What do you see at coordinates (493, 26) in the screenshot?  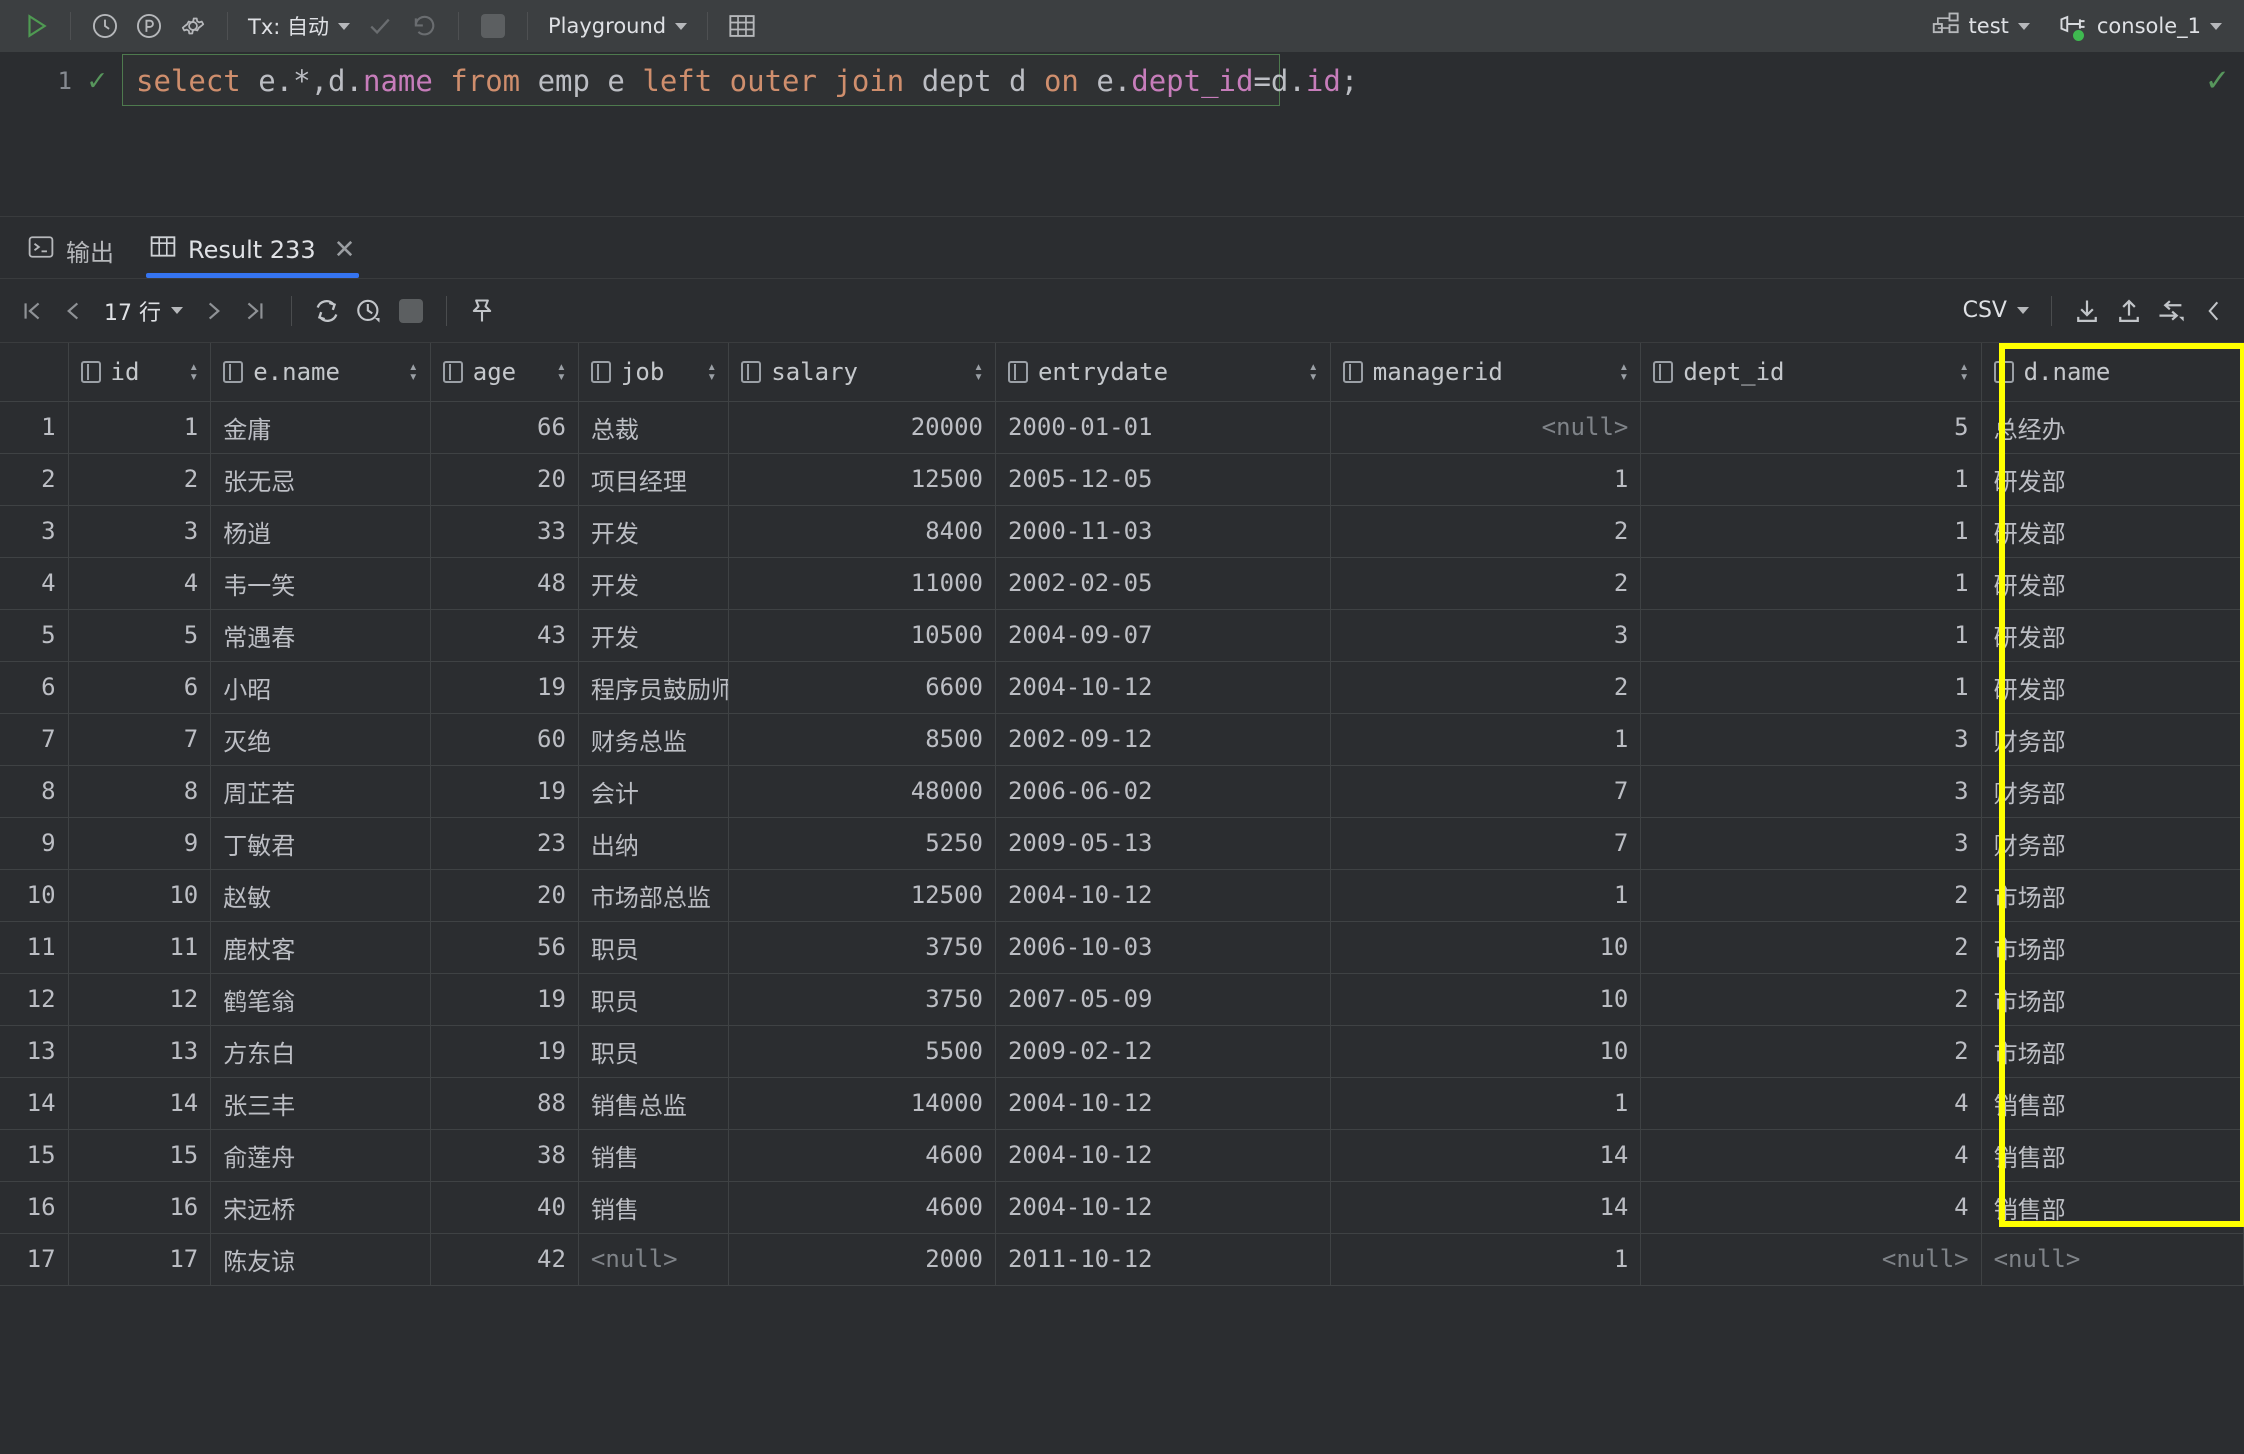 I see `stop-icon` at bounding box center [493, 26].